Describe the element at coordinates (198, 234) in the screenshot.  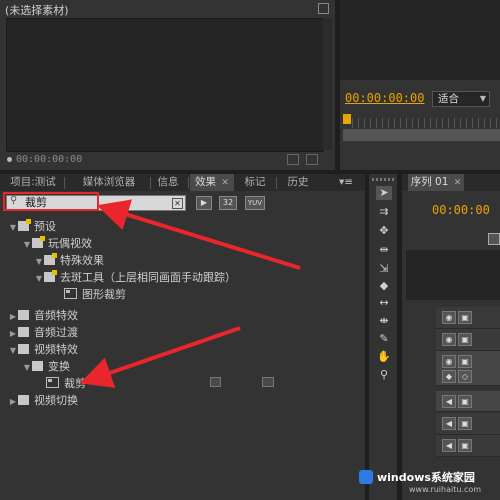
I see `arrow-to-search` at that location.